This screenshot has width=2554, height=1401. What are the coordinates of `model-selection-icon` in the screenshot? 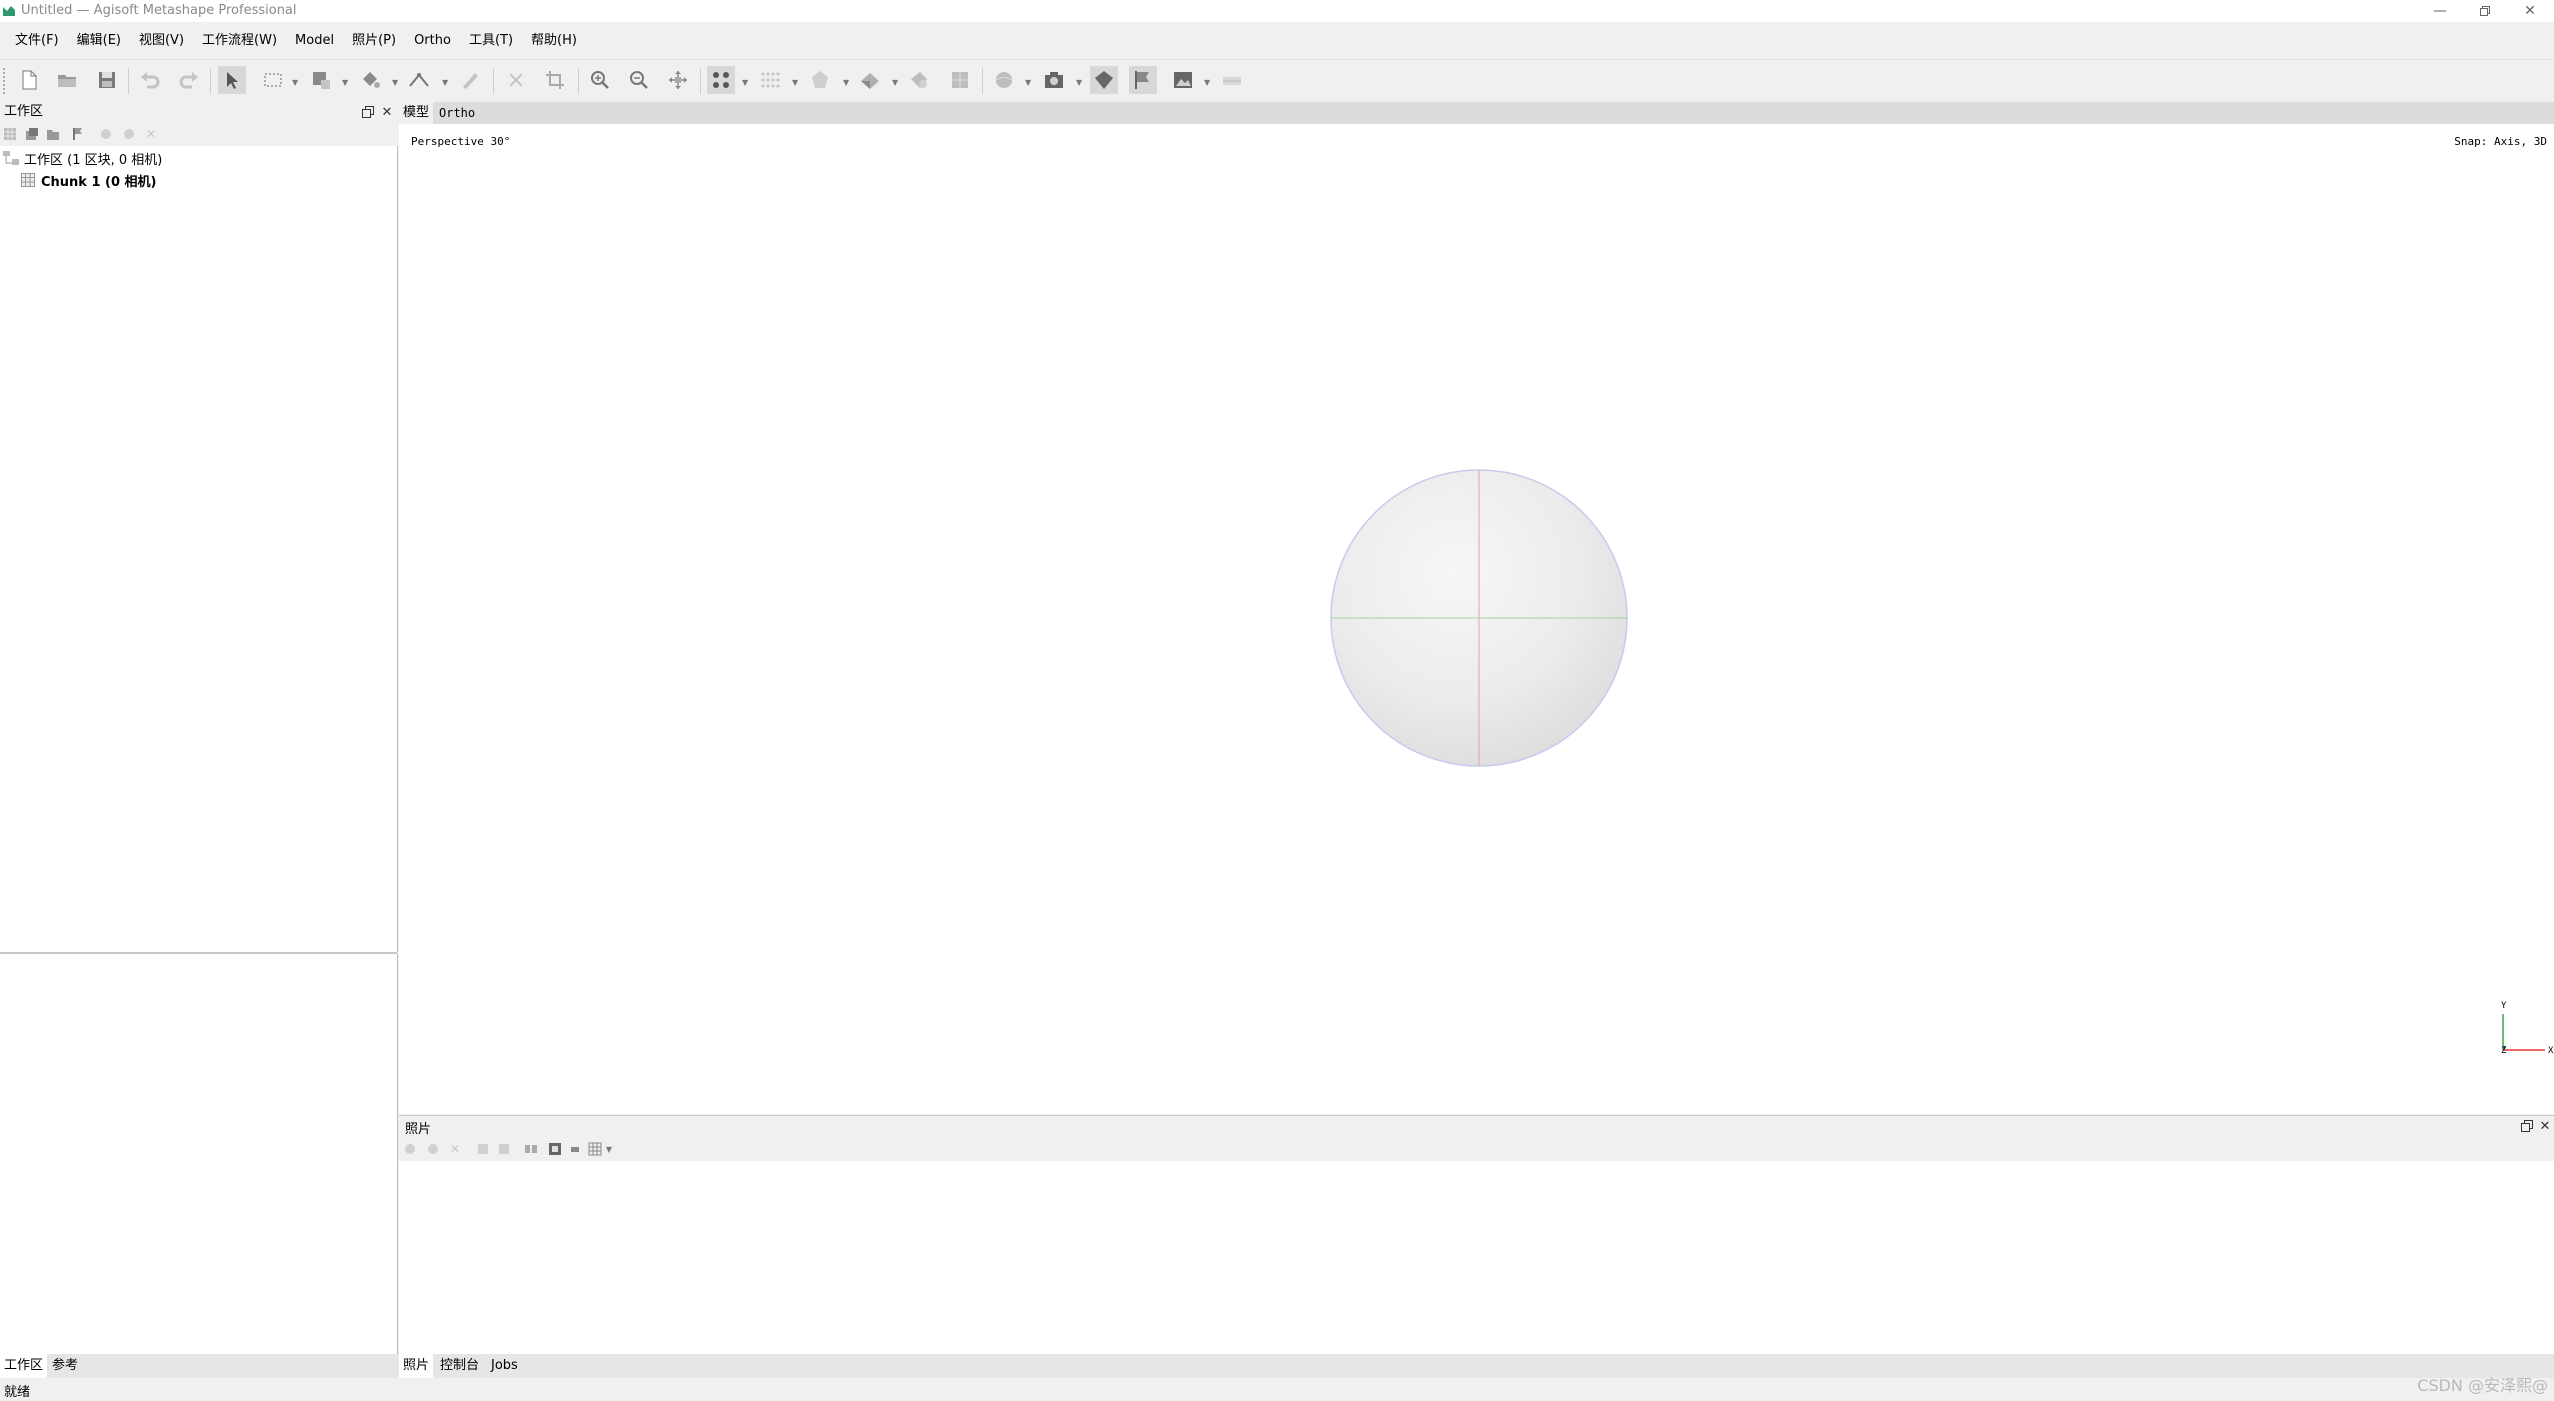 It's located at (321, 80).